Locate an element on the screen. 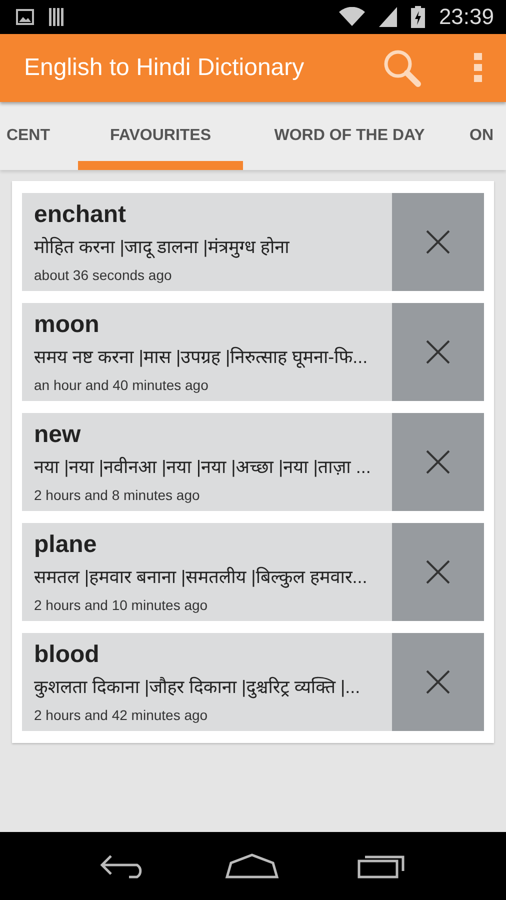 The image size is (506, 900). word-text: enchant is located at coordinates (81, 215).